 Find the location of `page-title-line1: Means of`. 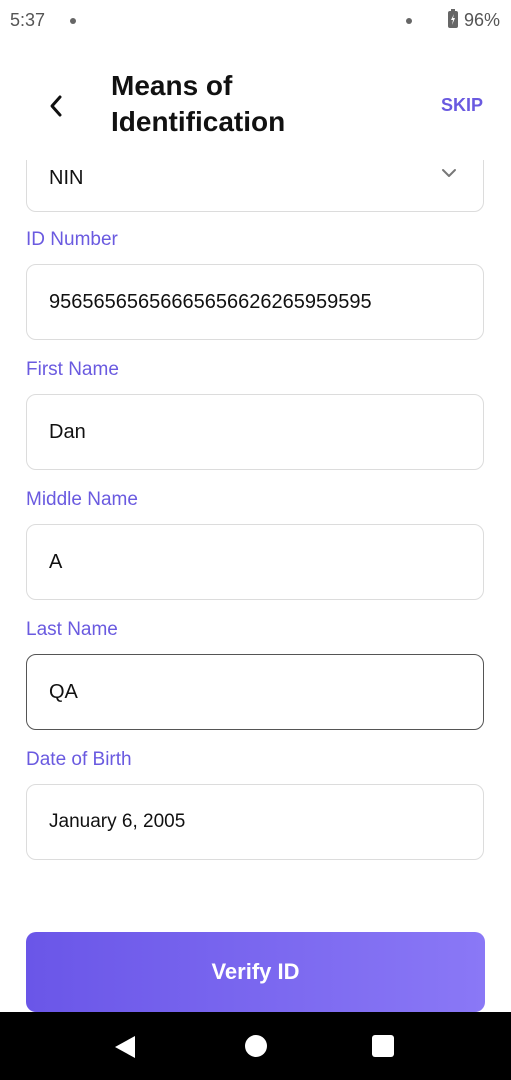

page-title-line1: Means of is located at coordinates (172, 85).